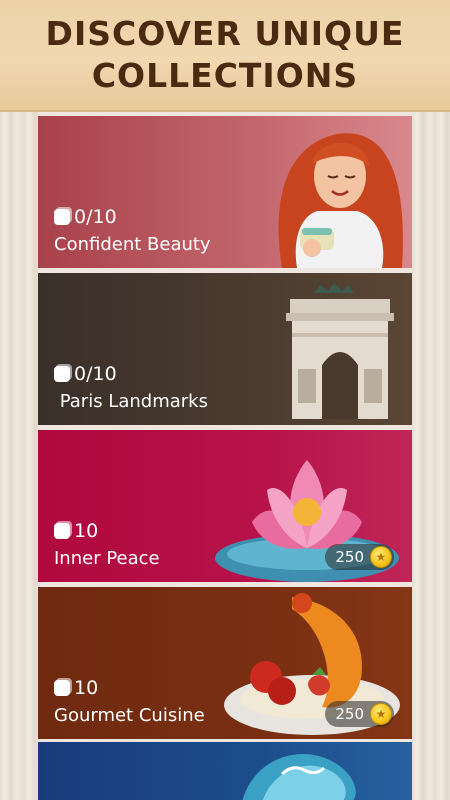 The width and height of the screenshot is (450, 800). Describe the element at coordinates (299, 777) in the screenshot. I see `ocean-wave-icon` at that location.